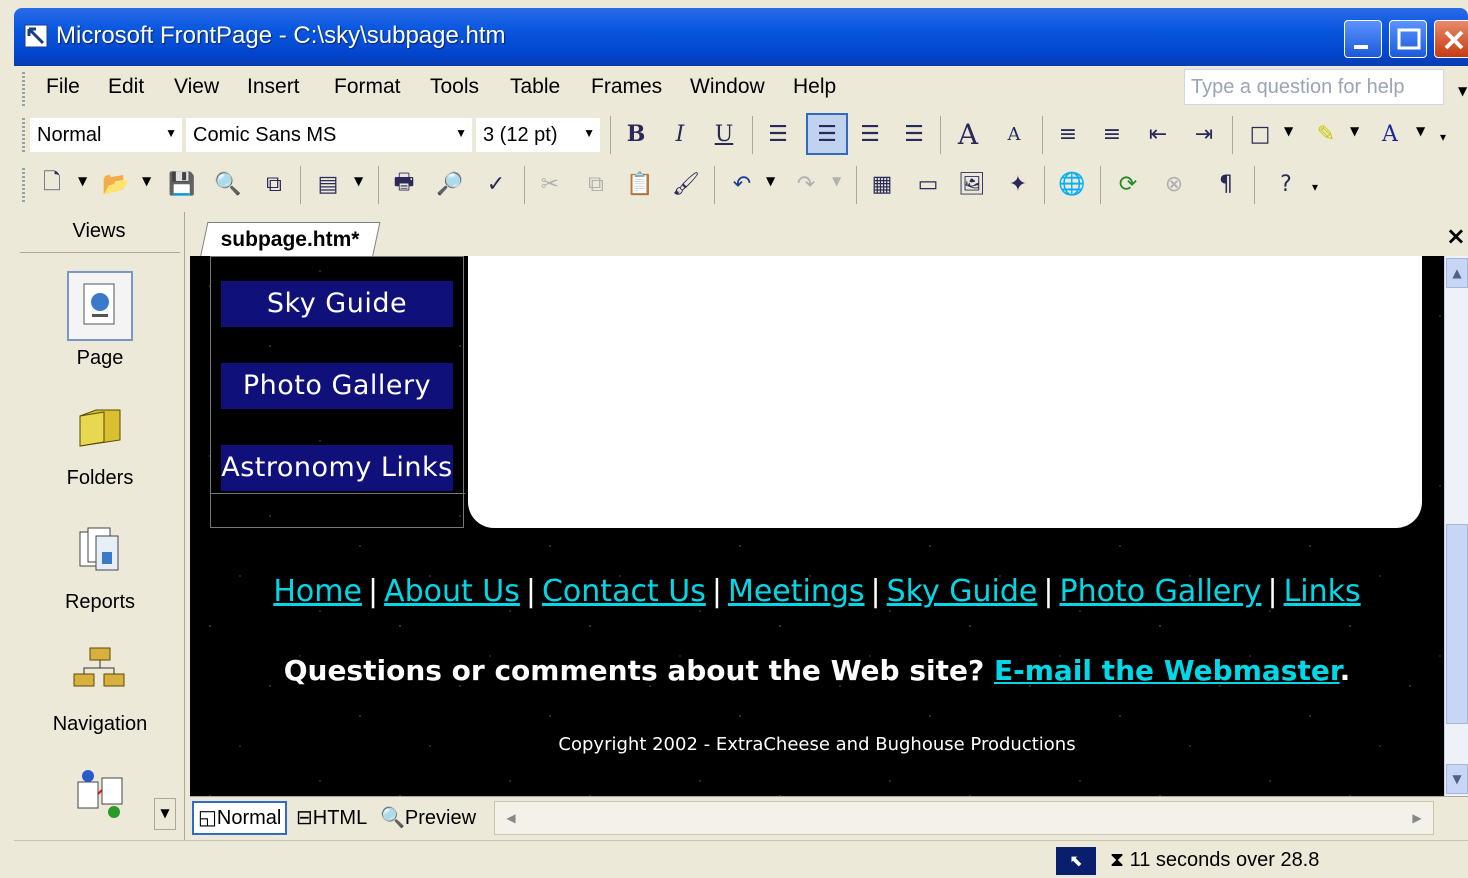 This screenshot has width=1468, height=878. I want to click on footer-link-about-us: About Us, so click(452, 591).